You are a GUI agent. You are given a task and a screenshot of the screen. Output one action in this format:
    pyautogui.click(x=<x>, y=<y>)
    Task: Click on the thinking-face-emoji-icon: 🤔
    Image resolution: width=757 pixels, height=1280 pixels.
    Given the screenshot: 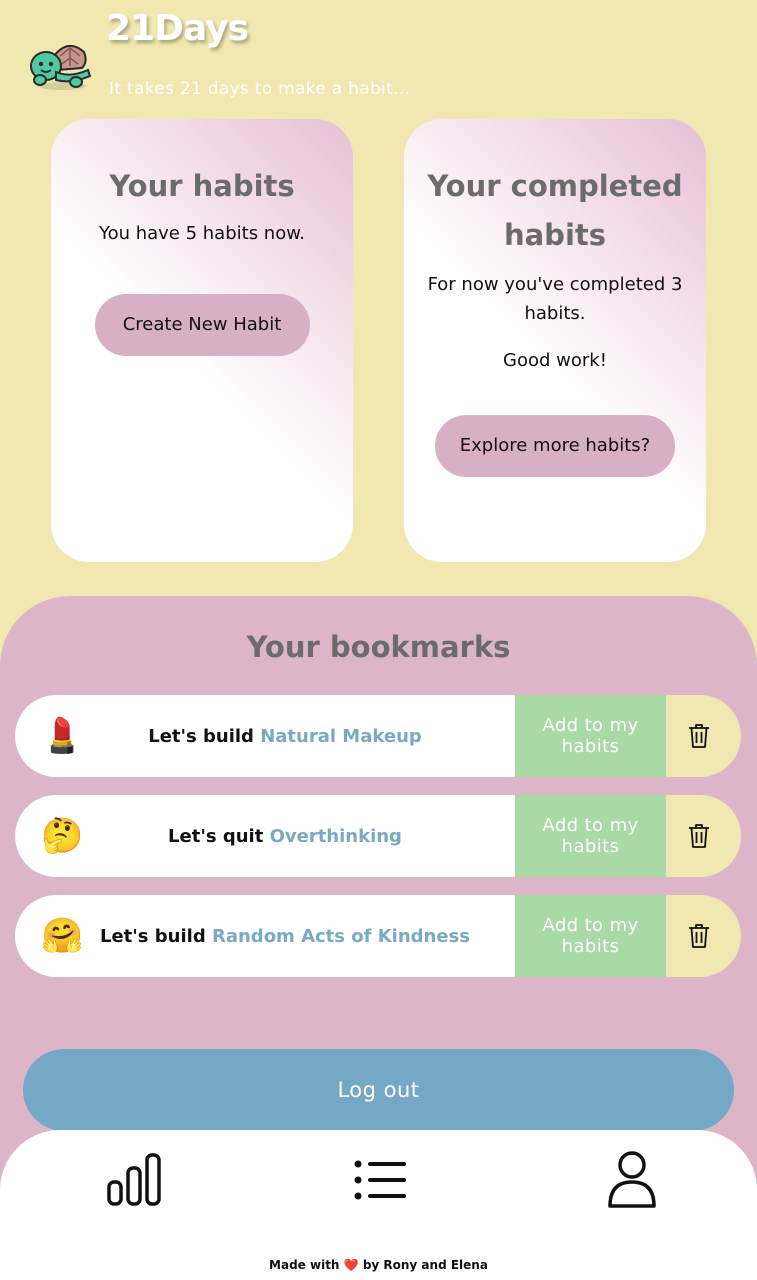 What is the action you would take?
    pyautogui.click(x=62, y=836)
    